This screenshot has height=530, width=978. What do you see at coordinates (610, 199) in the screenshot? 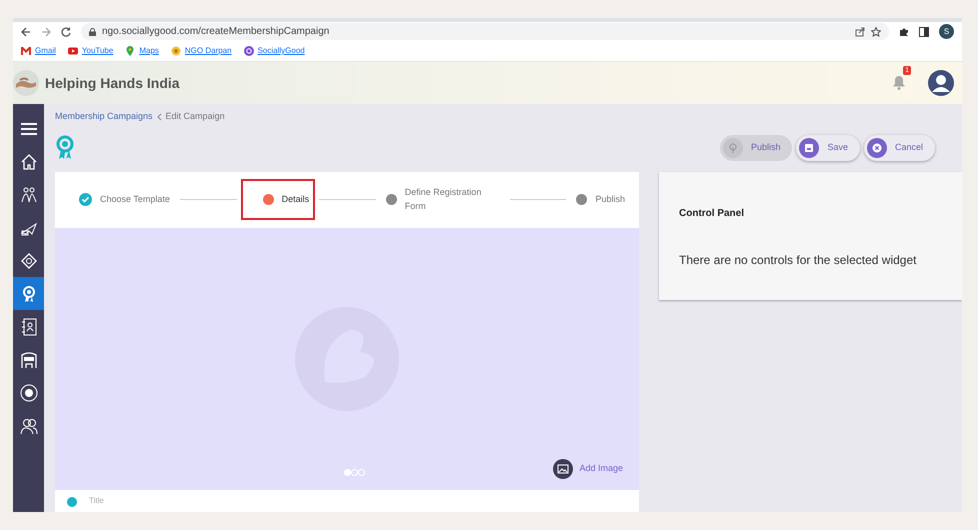
I see `step-label: Publish` at bounding box center [610, 199].